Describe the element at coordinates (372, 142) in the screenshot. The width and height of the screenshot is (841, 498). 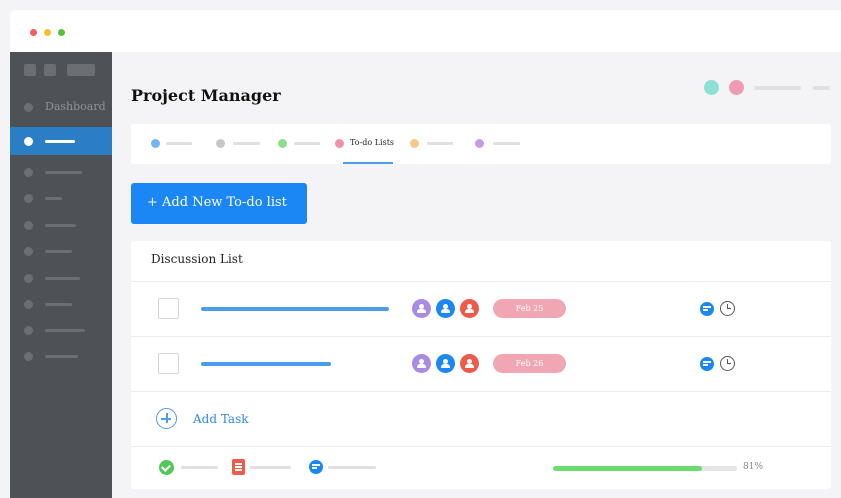
I see `tab-todo-lists: To-do Lists` at that location.